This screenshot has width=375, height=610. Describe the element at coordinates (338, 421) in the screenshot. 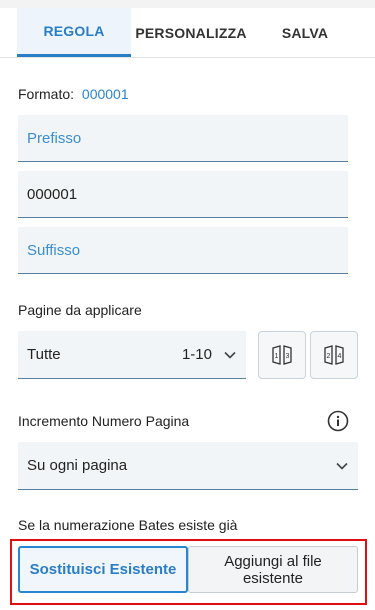

I see `info-icon` at that location.